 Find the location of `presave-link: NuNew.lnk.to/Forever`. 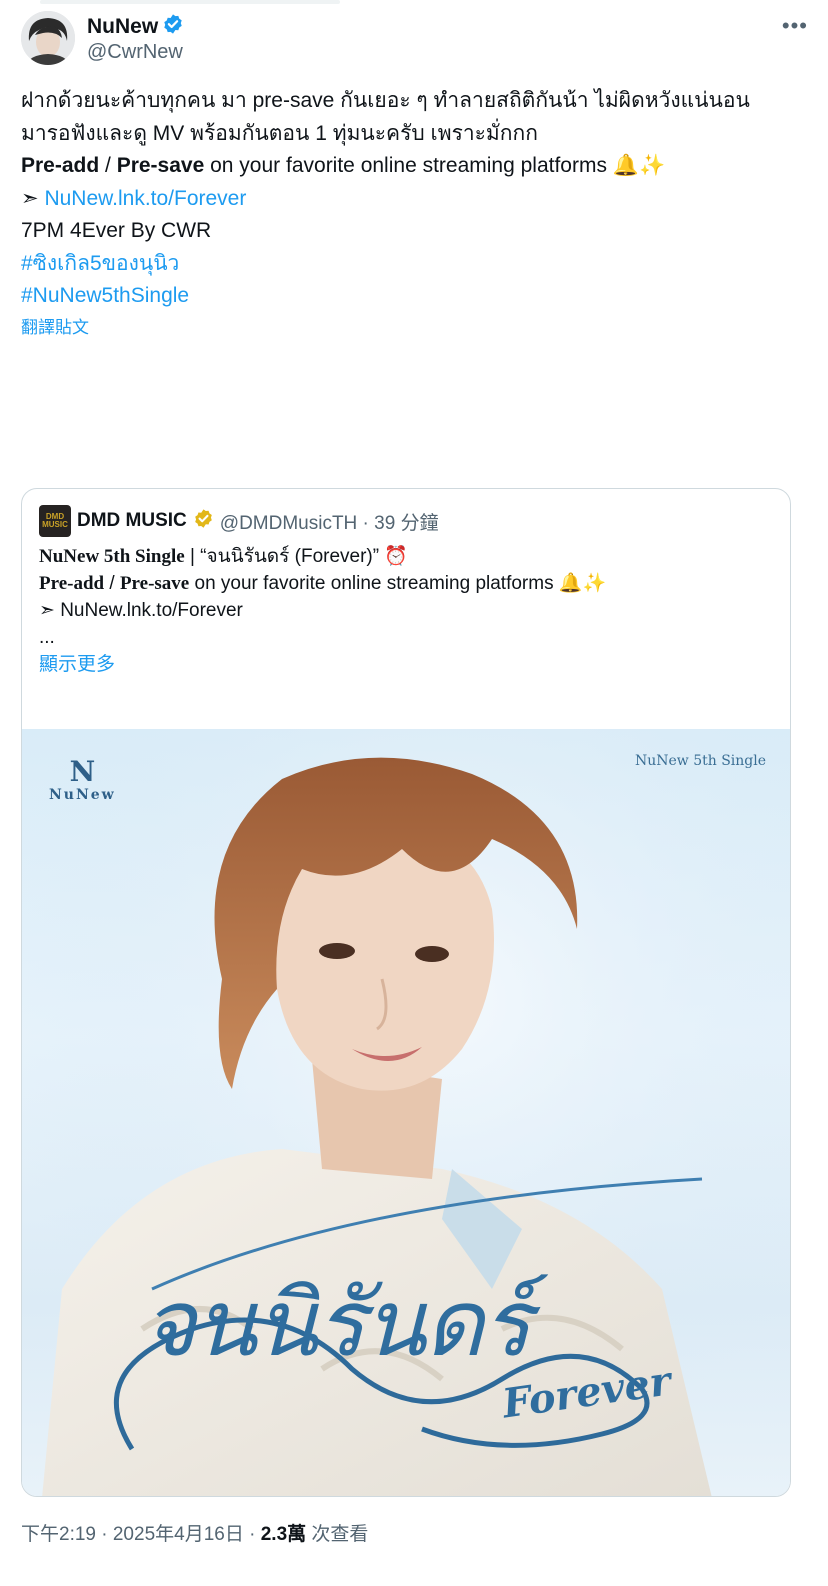

presave-link: NuNew.lnk.to/Forever is located at coordinates (145, 198).